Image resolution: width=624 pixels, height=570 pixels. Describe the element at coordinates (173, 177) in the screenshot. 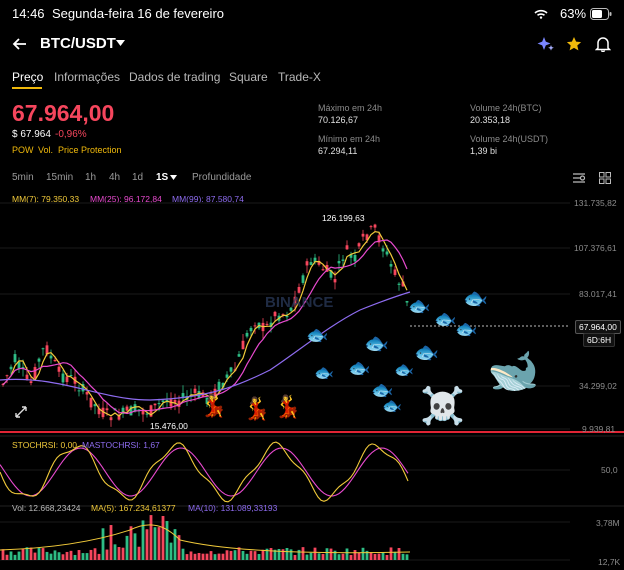

I see `tf-chevron-down-icon` at that location.